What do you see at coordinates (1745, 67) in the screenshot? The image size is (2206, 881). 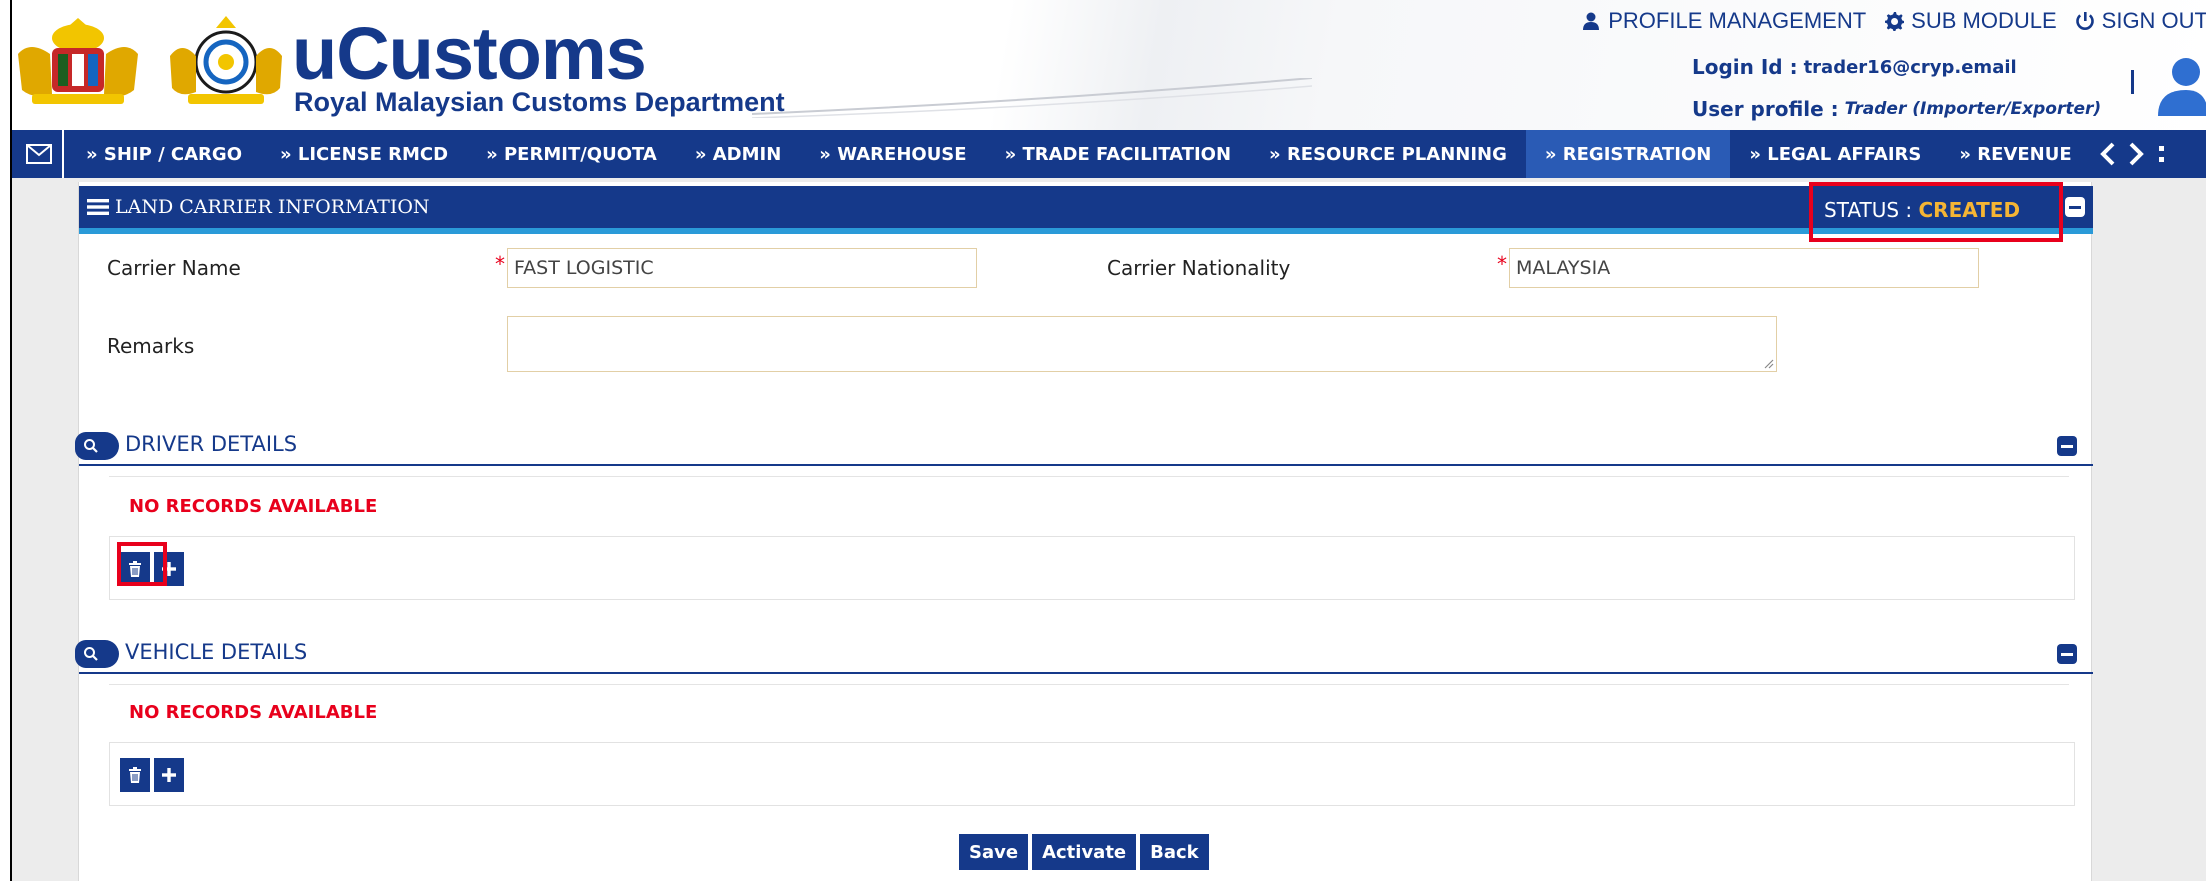 I see `login-id-label: Login Id :` at bounding box center [1745, 67].